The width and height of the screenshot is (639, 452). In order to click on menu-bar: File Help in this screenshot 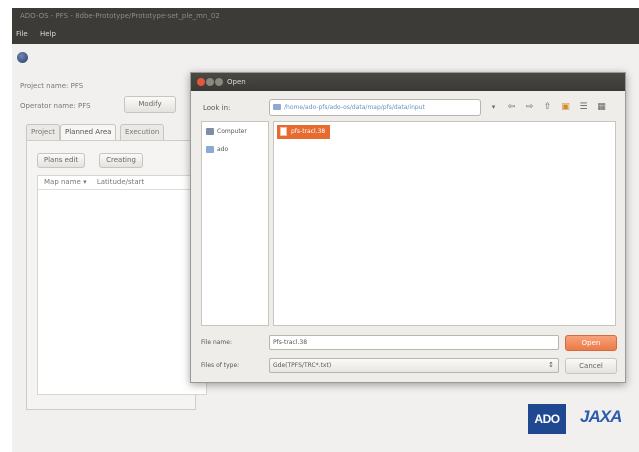, I will do `click(325, 34)`.